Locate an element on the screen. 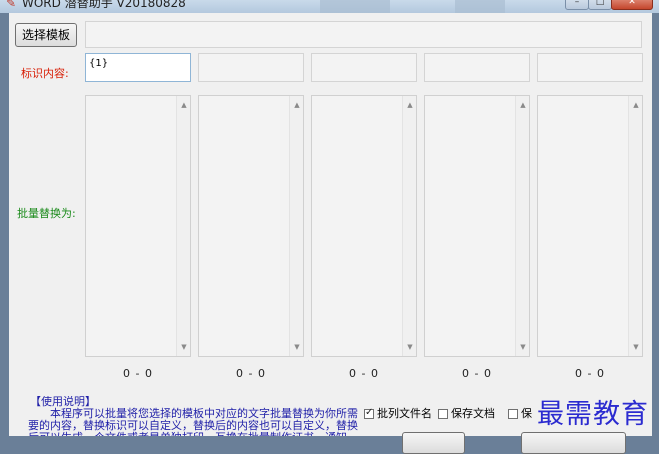  save-document-checkbox: 保存文档 is located at coordinates (466, 413).